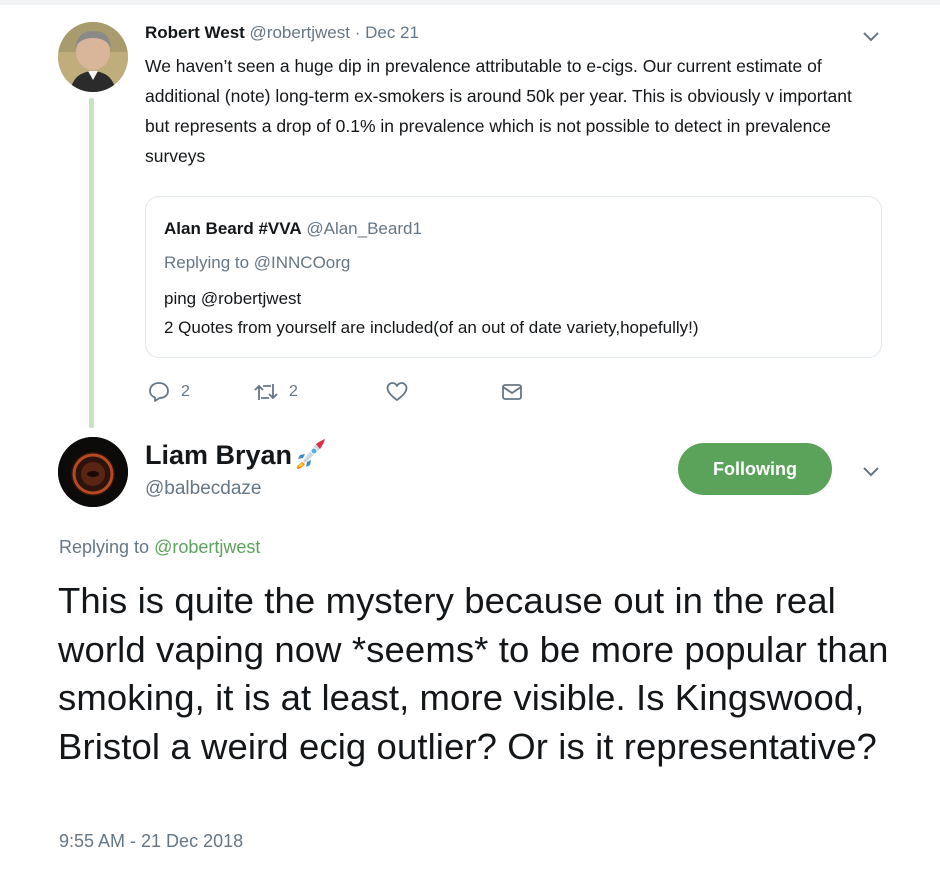 The image size is (940, 875). Describe the element at coordinates (266, 392) in the screenshot. I see `retweet-icon` at that location.